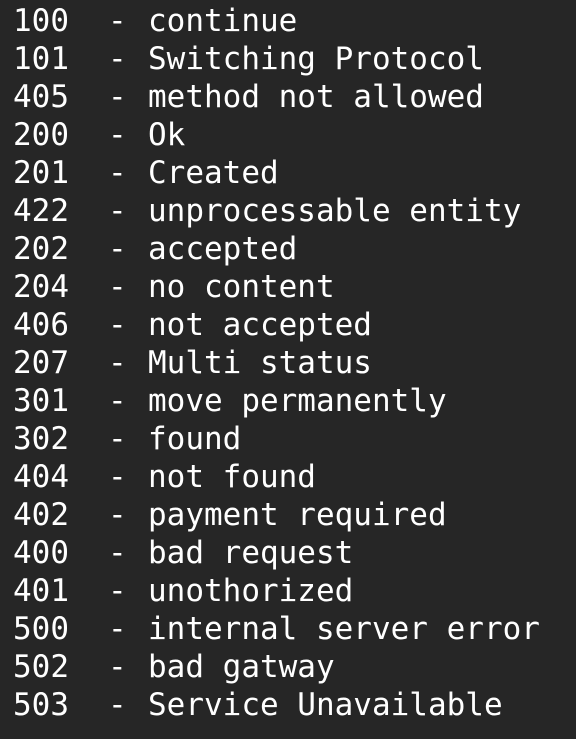 This screenshot has height=739, width=576. Describe the element at coordinates (316, 59) in the screenshot. I see `status-description: Switching Protocol` at that location.